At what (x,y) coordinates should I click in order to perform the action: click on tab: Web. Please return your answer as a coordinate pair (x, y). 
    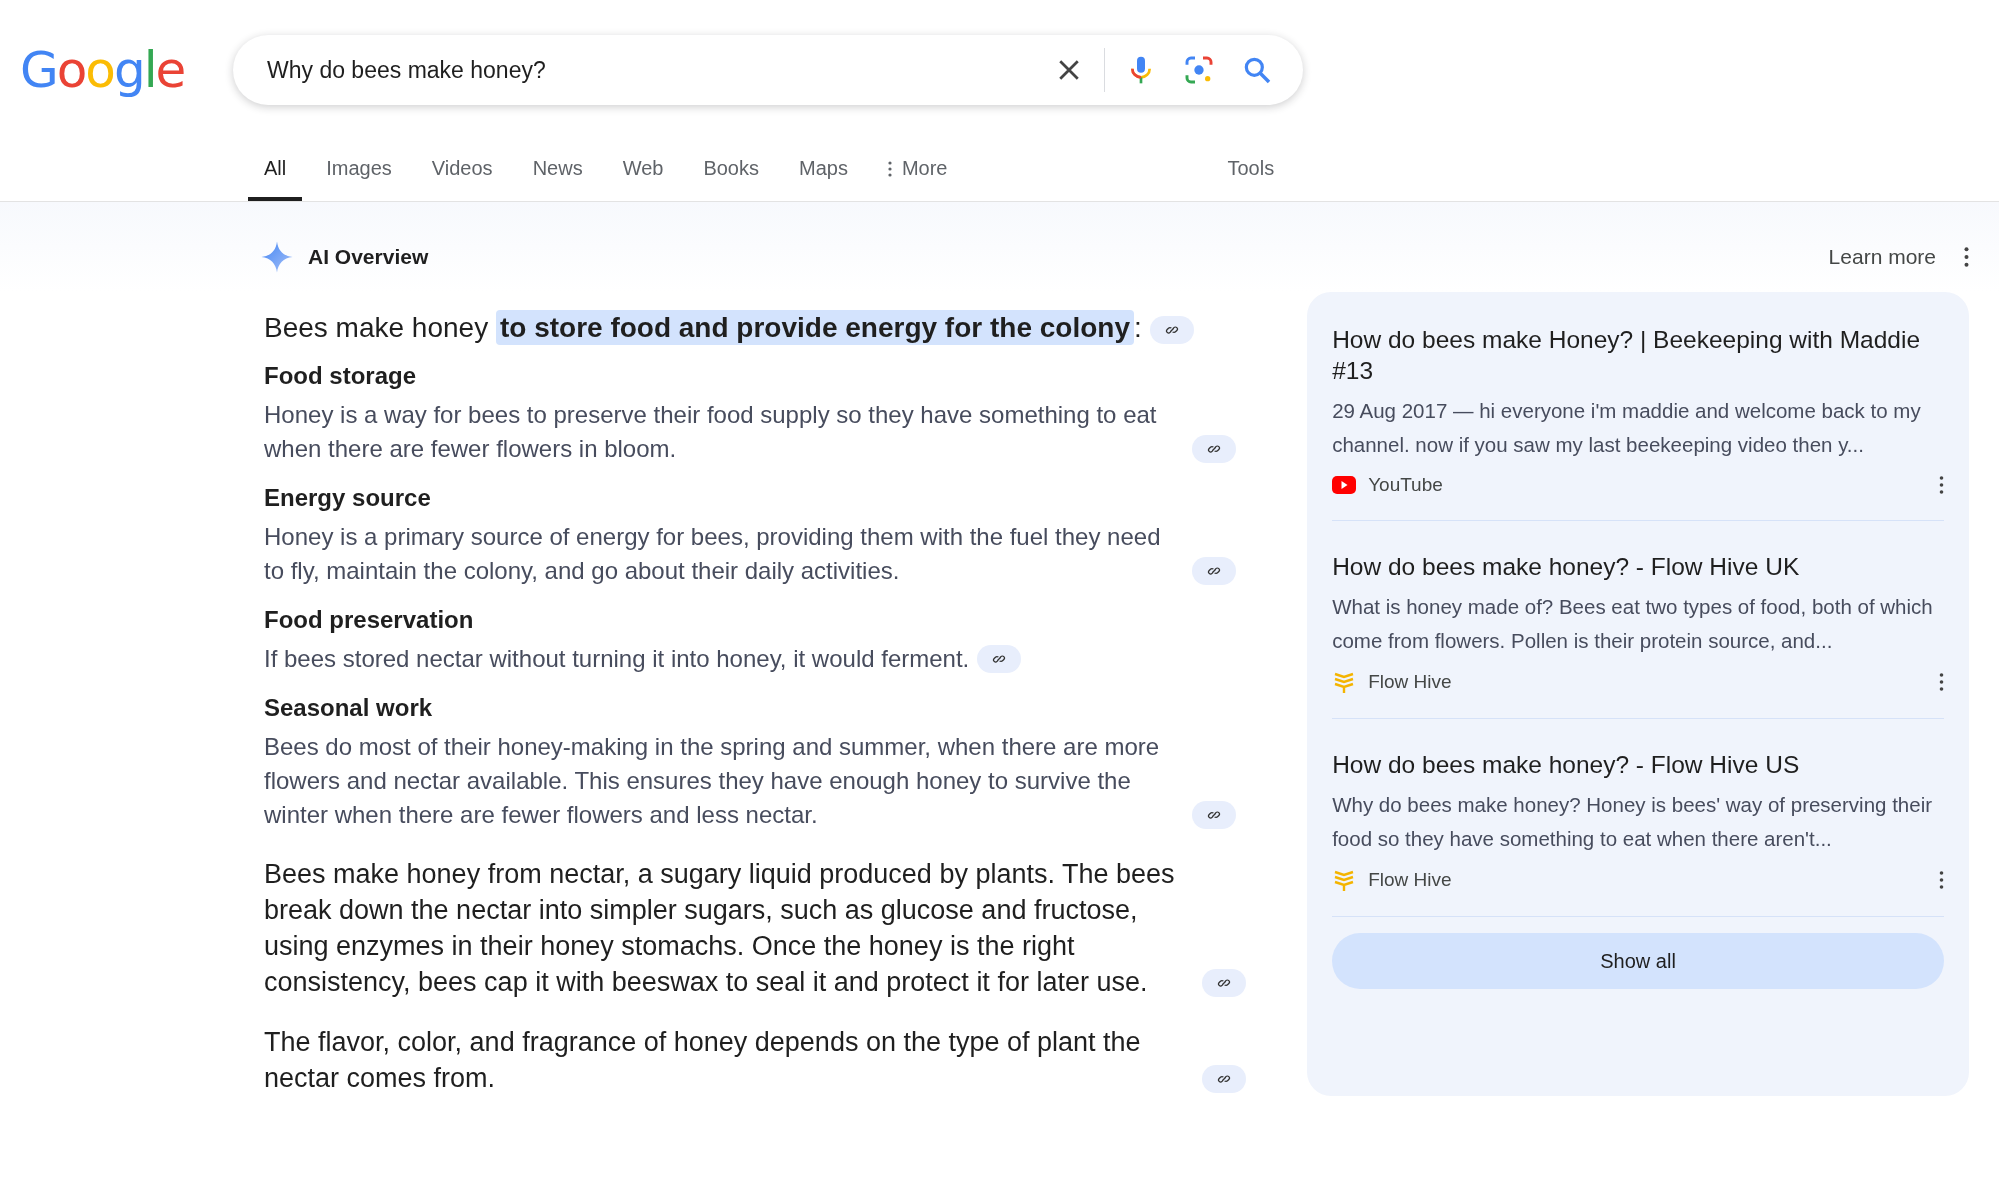
    Looking at the image, I should click on (643, 170).